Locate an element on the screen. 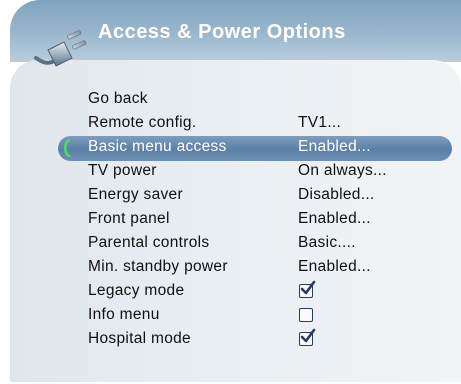 The image size is (461, 384). legacy-mode-checkbox is located at coordinates (307, 289).